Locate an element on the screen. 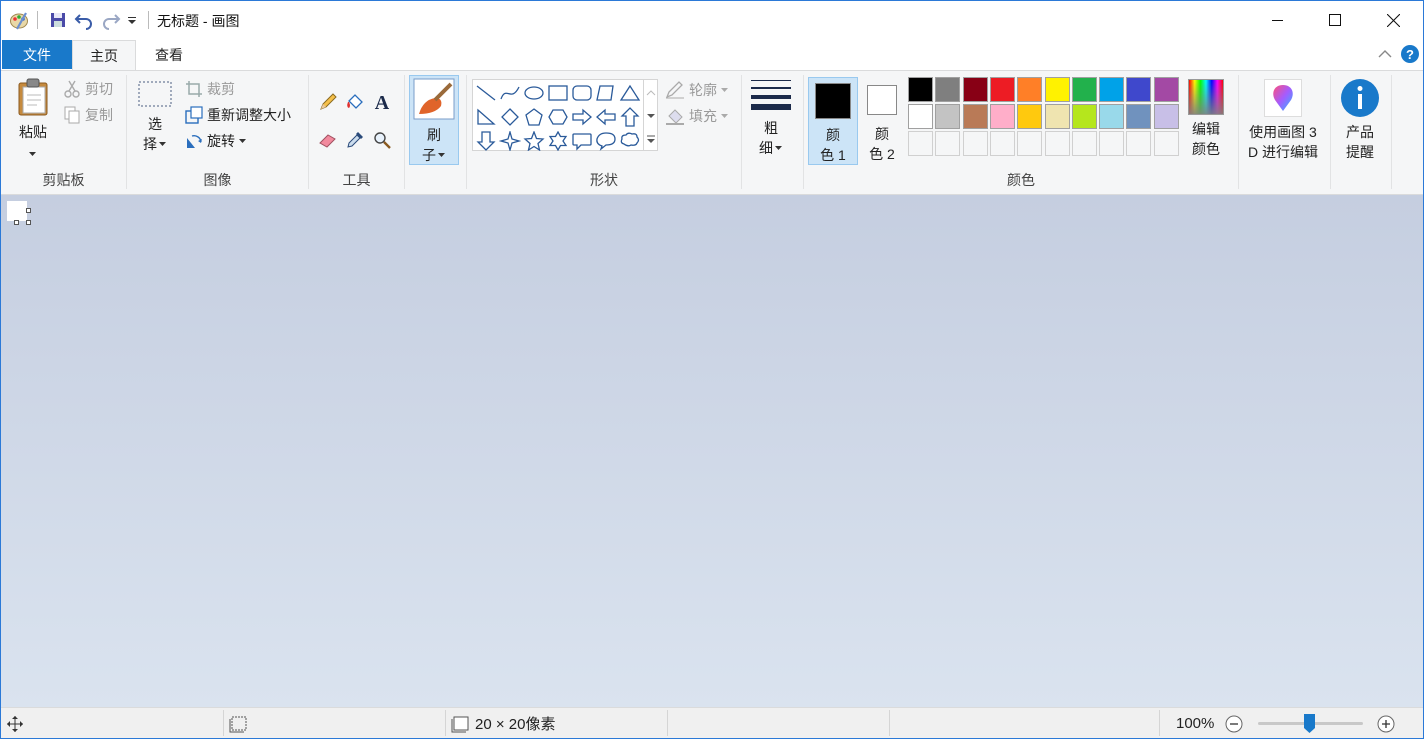 The height and width of the screenshot is (739, 1424). shape-oval-icon is located at coordinates (534, 93).